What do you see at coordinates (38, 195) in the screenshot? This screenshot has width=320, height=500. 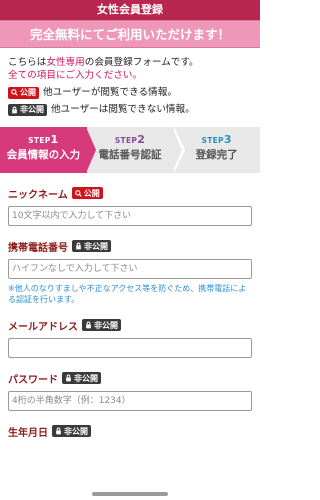 I see `nickname-label: ニックネーム` at bounding box center [38, 195].